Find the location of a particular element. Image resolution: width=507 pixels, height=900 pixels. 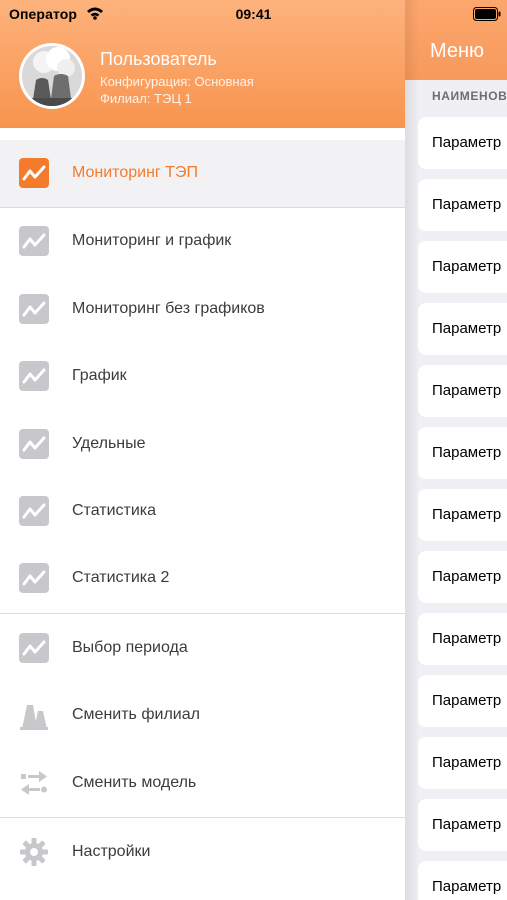

menu-item-label: Выбор периода is located at coordinates (130, 647).